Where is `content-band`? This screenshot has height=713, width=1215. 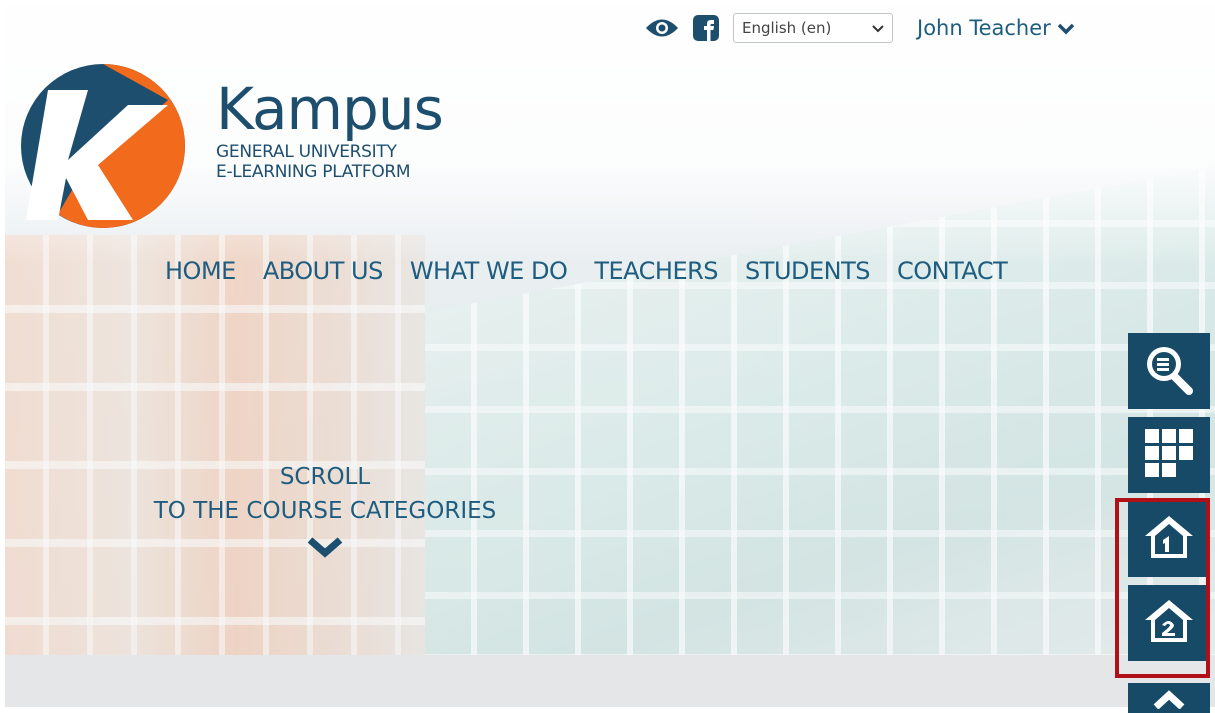
content-band is located at coordinates (610, 681).